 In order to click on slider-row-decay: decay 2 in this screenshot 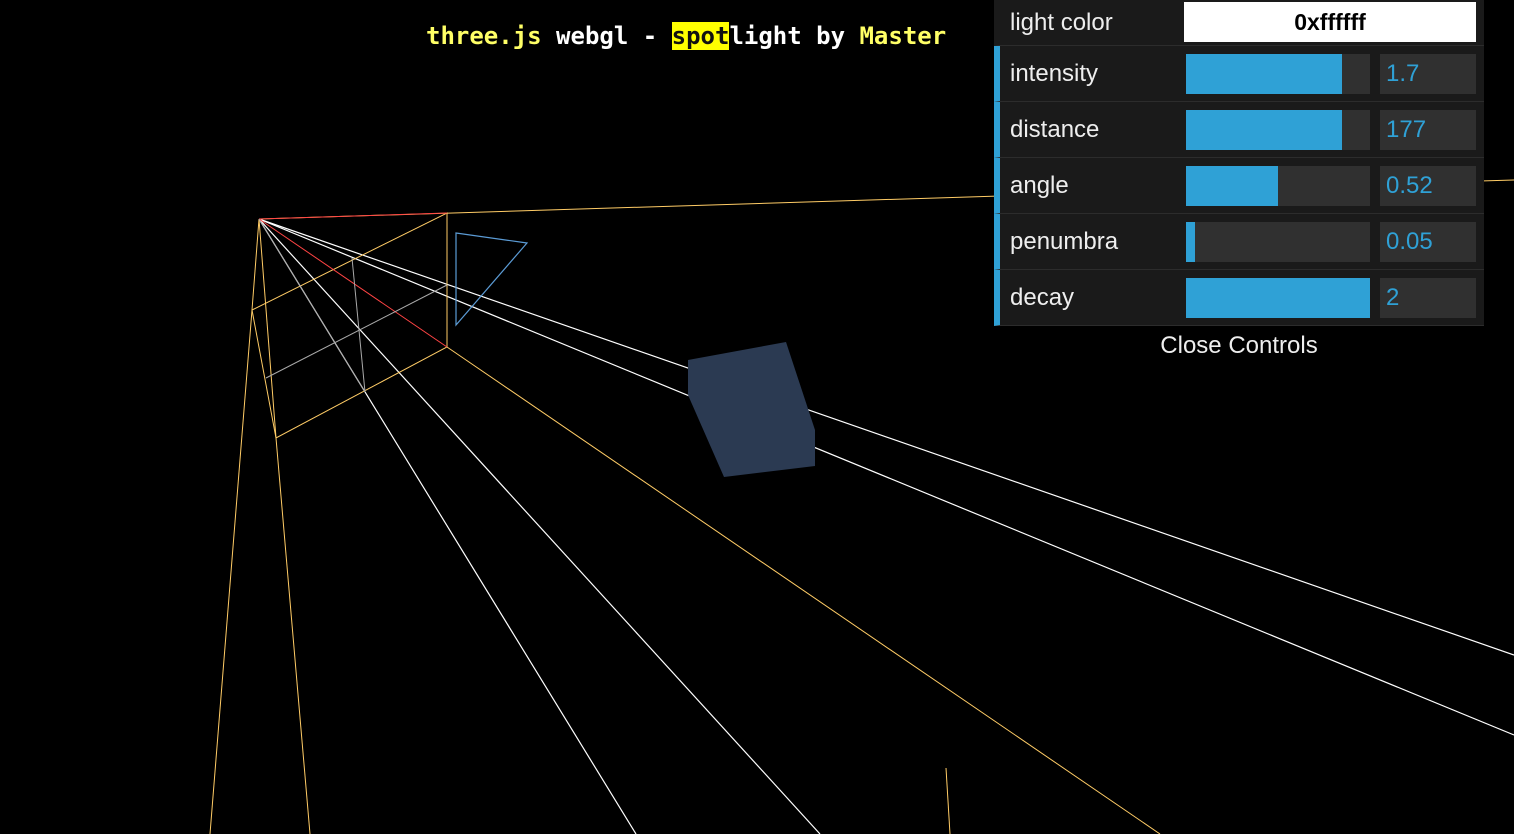, I will do `click(1239, 298)`.